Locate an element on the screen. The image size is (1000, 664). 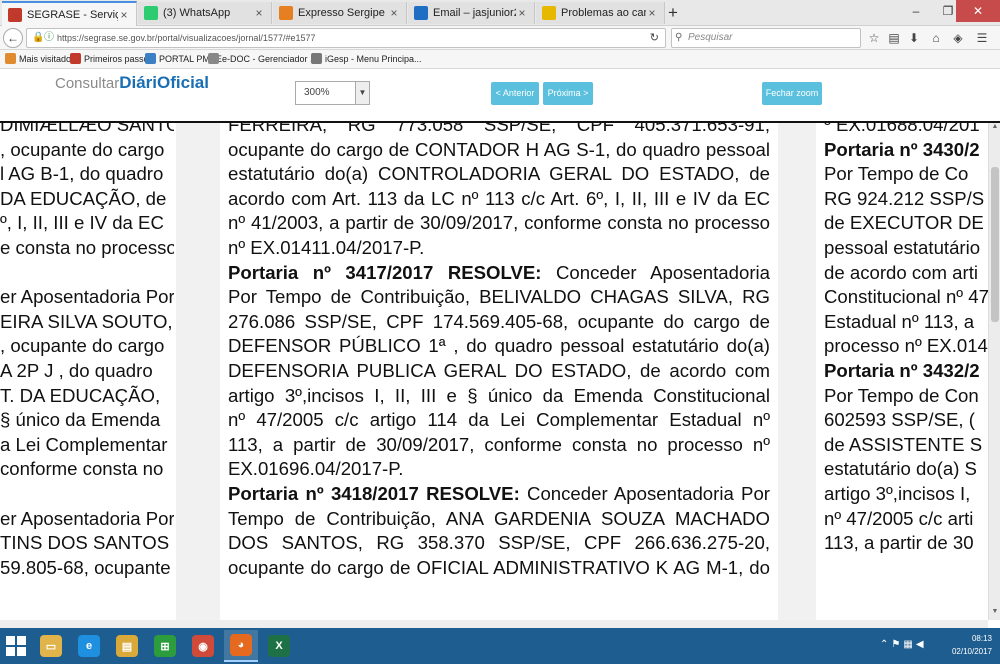
text-line: º EX.01688.04/201 is located at coordinates (902, 129).